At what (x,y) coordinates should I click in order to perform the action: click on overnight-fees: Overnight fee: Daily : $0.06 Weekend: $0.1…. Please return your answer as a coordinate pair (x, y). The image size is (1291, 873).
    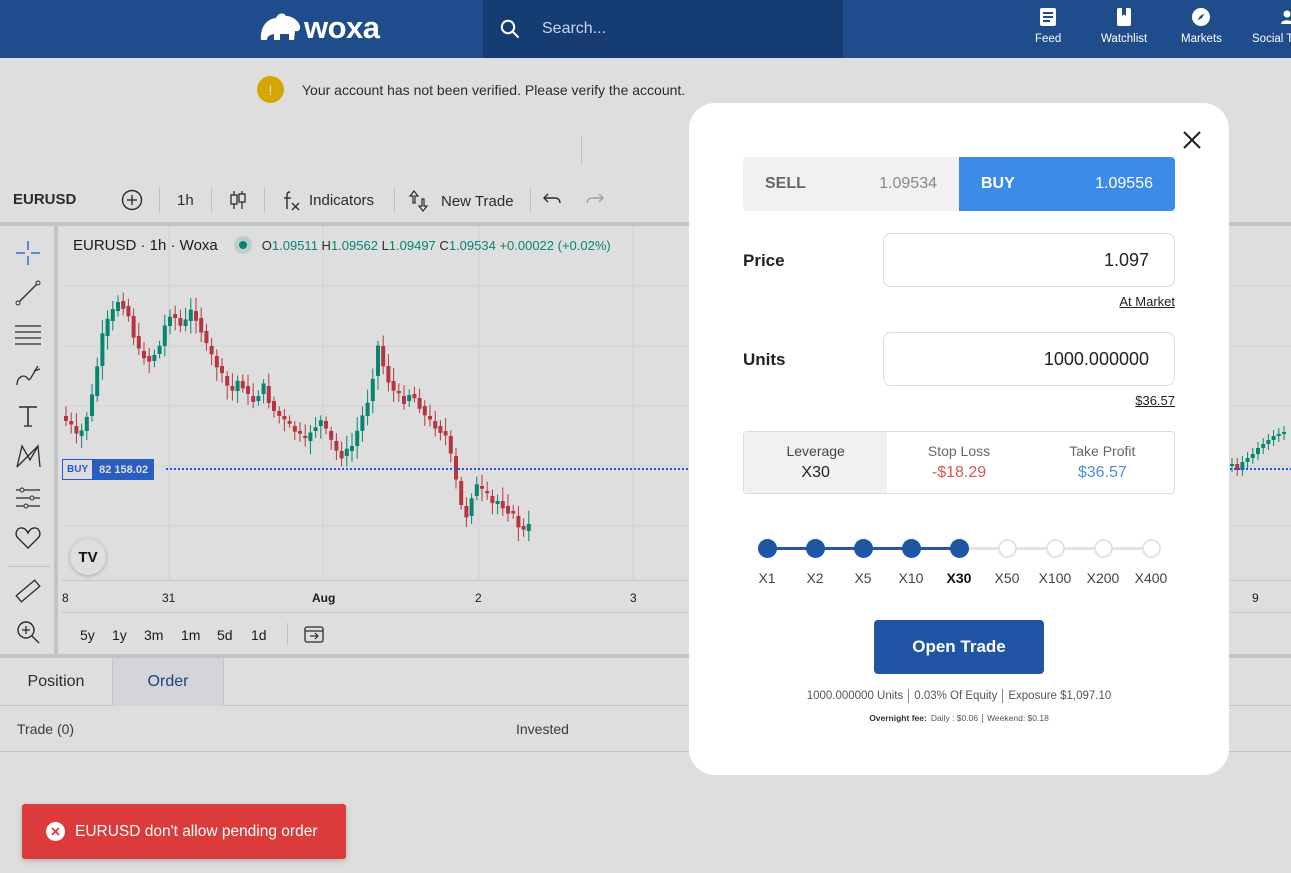
    Looking at the image, I should click on (959, 718).